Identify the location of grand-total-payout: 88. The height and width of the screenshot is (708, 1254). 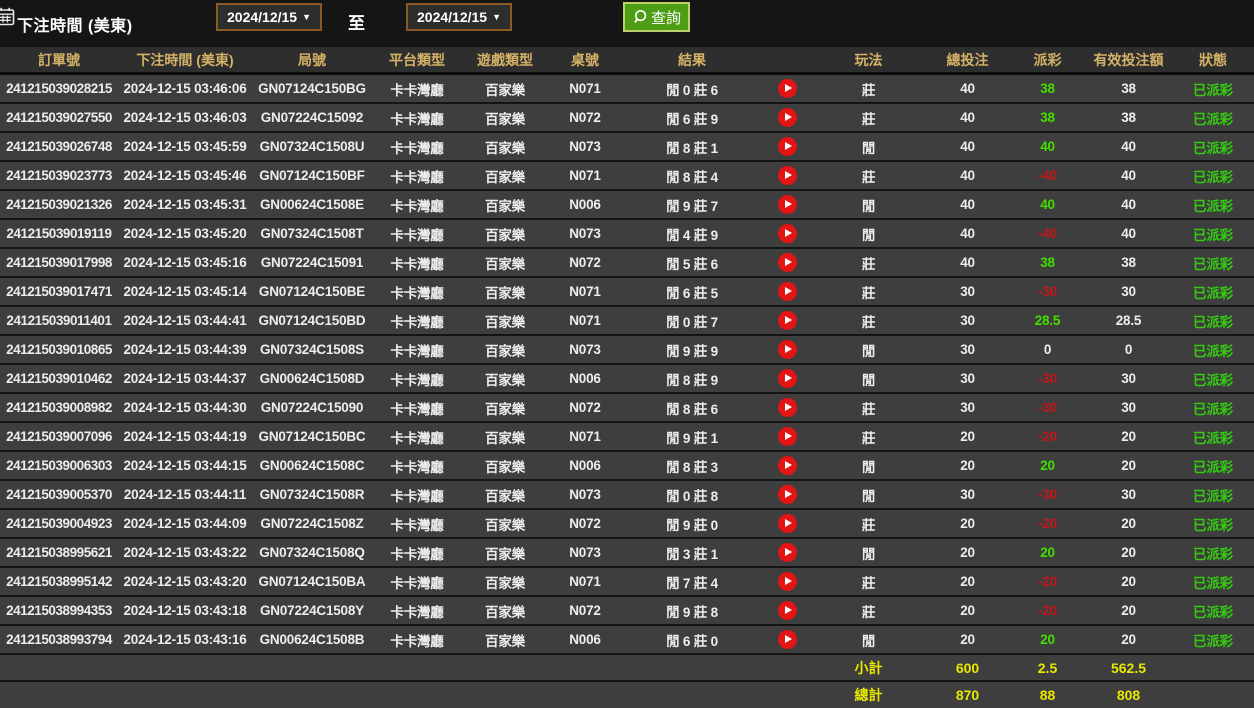
(1047, 694).